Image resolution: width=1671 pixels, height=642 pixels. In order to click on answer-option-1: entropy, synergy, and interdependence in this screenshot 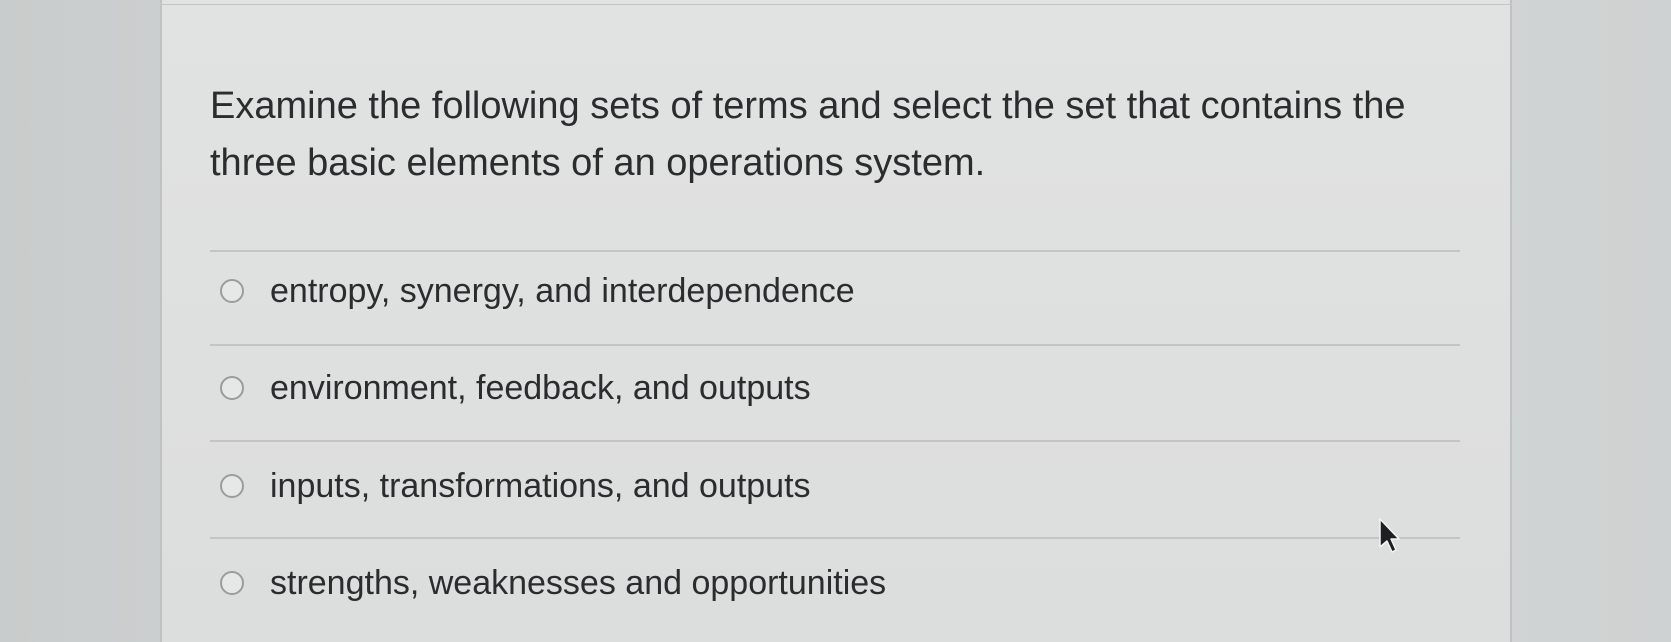, I will do `click(835, 291)`.